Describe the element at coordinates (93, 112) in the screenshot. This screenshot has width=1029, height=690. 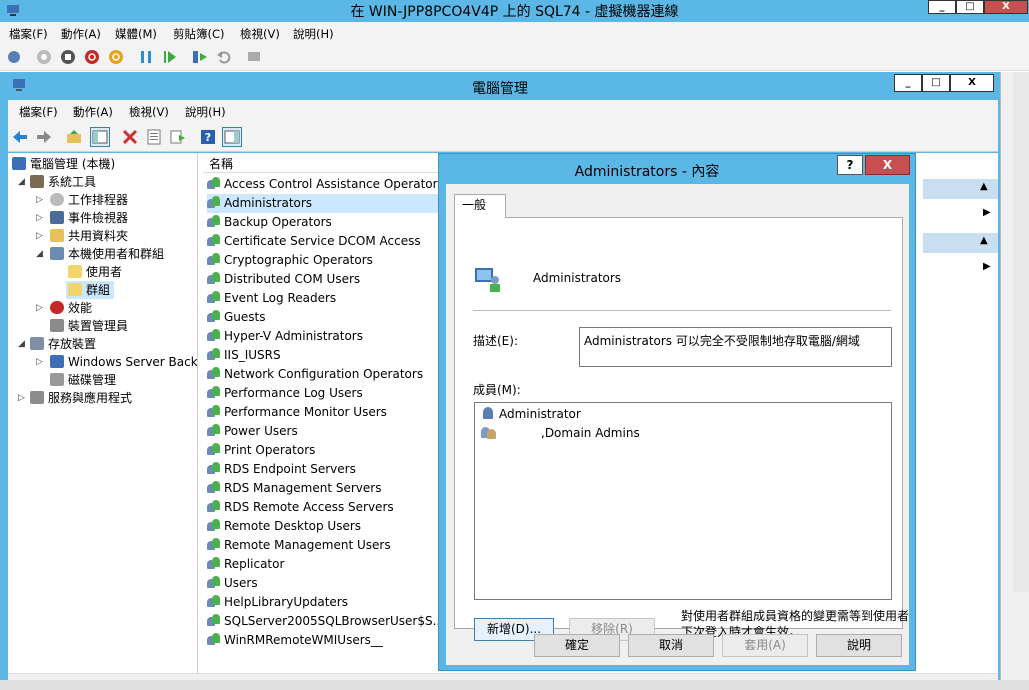
I see `cm-menu-action: 動作(A)` at that location.